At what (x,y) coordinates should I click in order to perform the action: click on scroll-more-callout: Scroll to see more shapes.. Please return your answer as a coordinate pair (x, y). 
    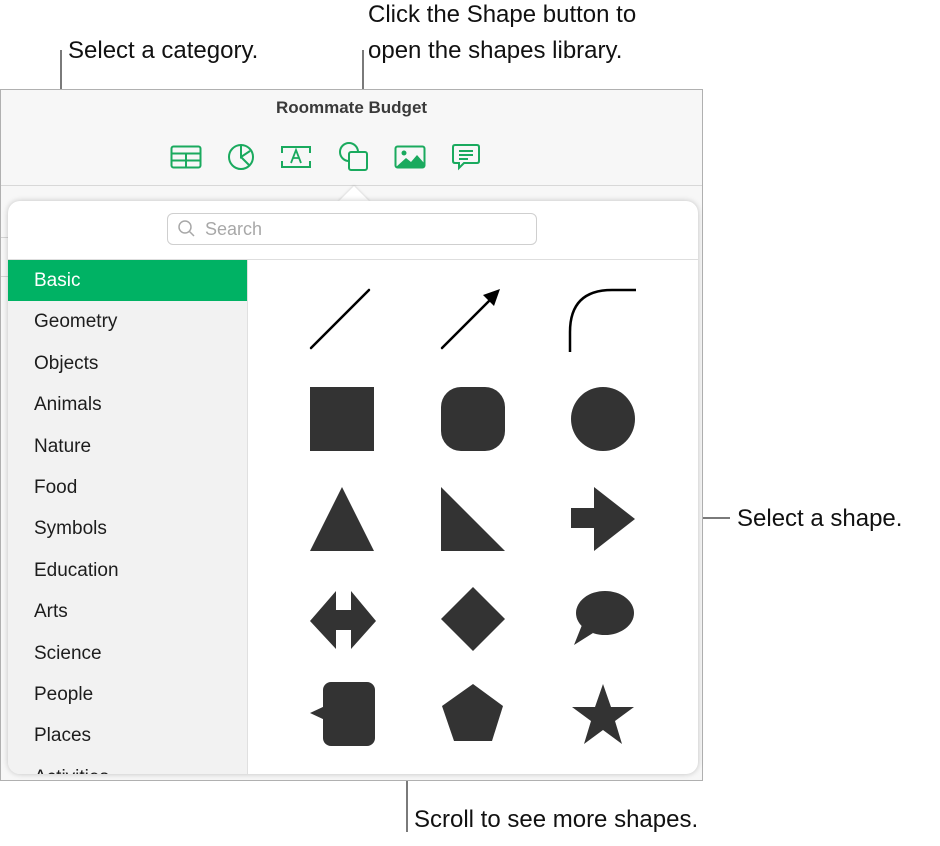
    Looking at the image, I should click on (556, 819).